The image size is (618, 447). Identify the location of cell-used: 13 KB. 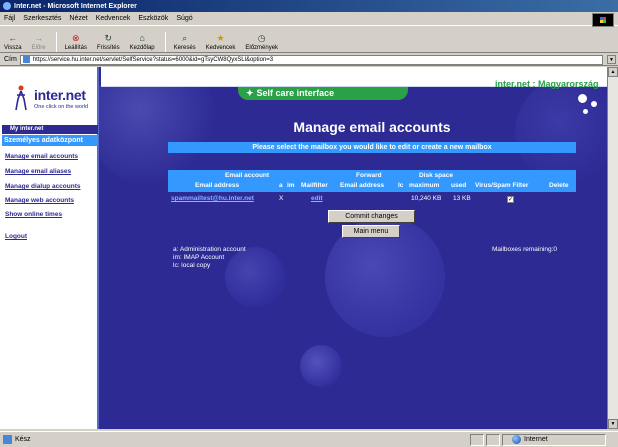
(462, 198).